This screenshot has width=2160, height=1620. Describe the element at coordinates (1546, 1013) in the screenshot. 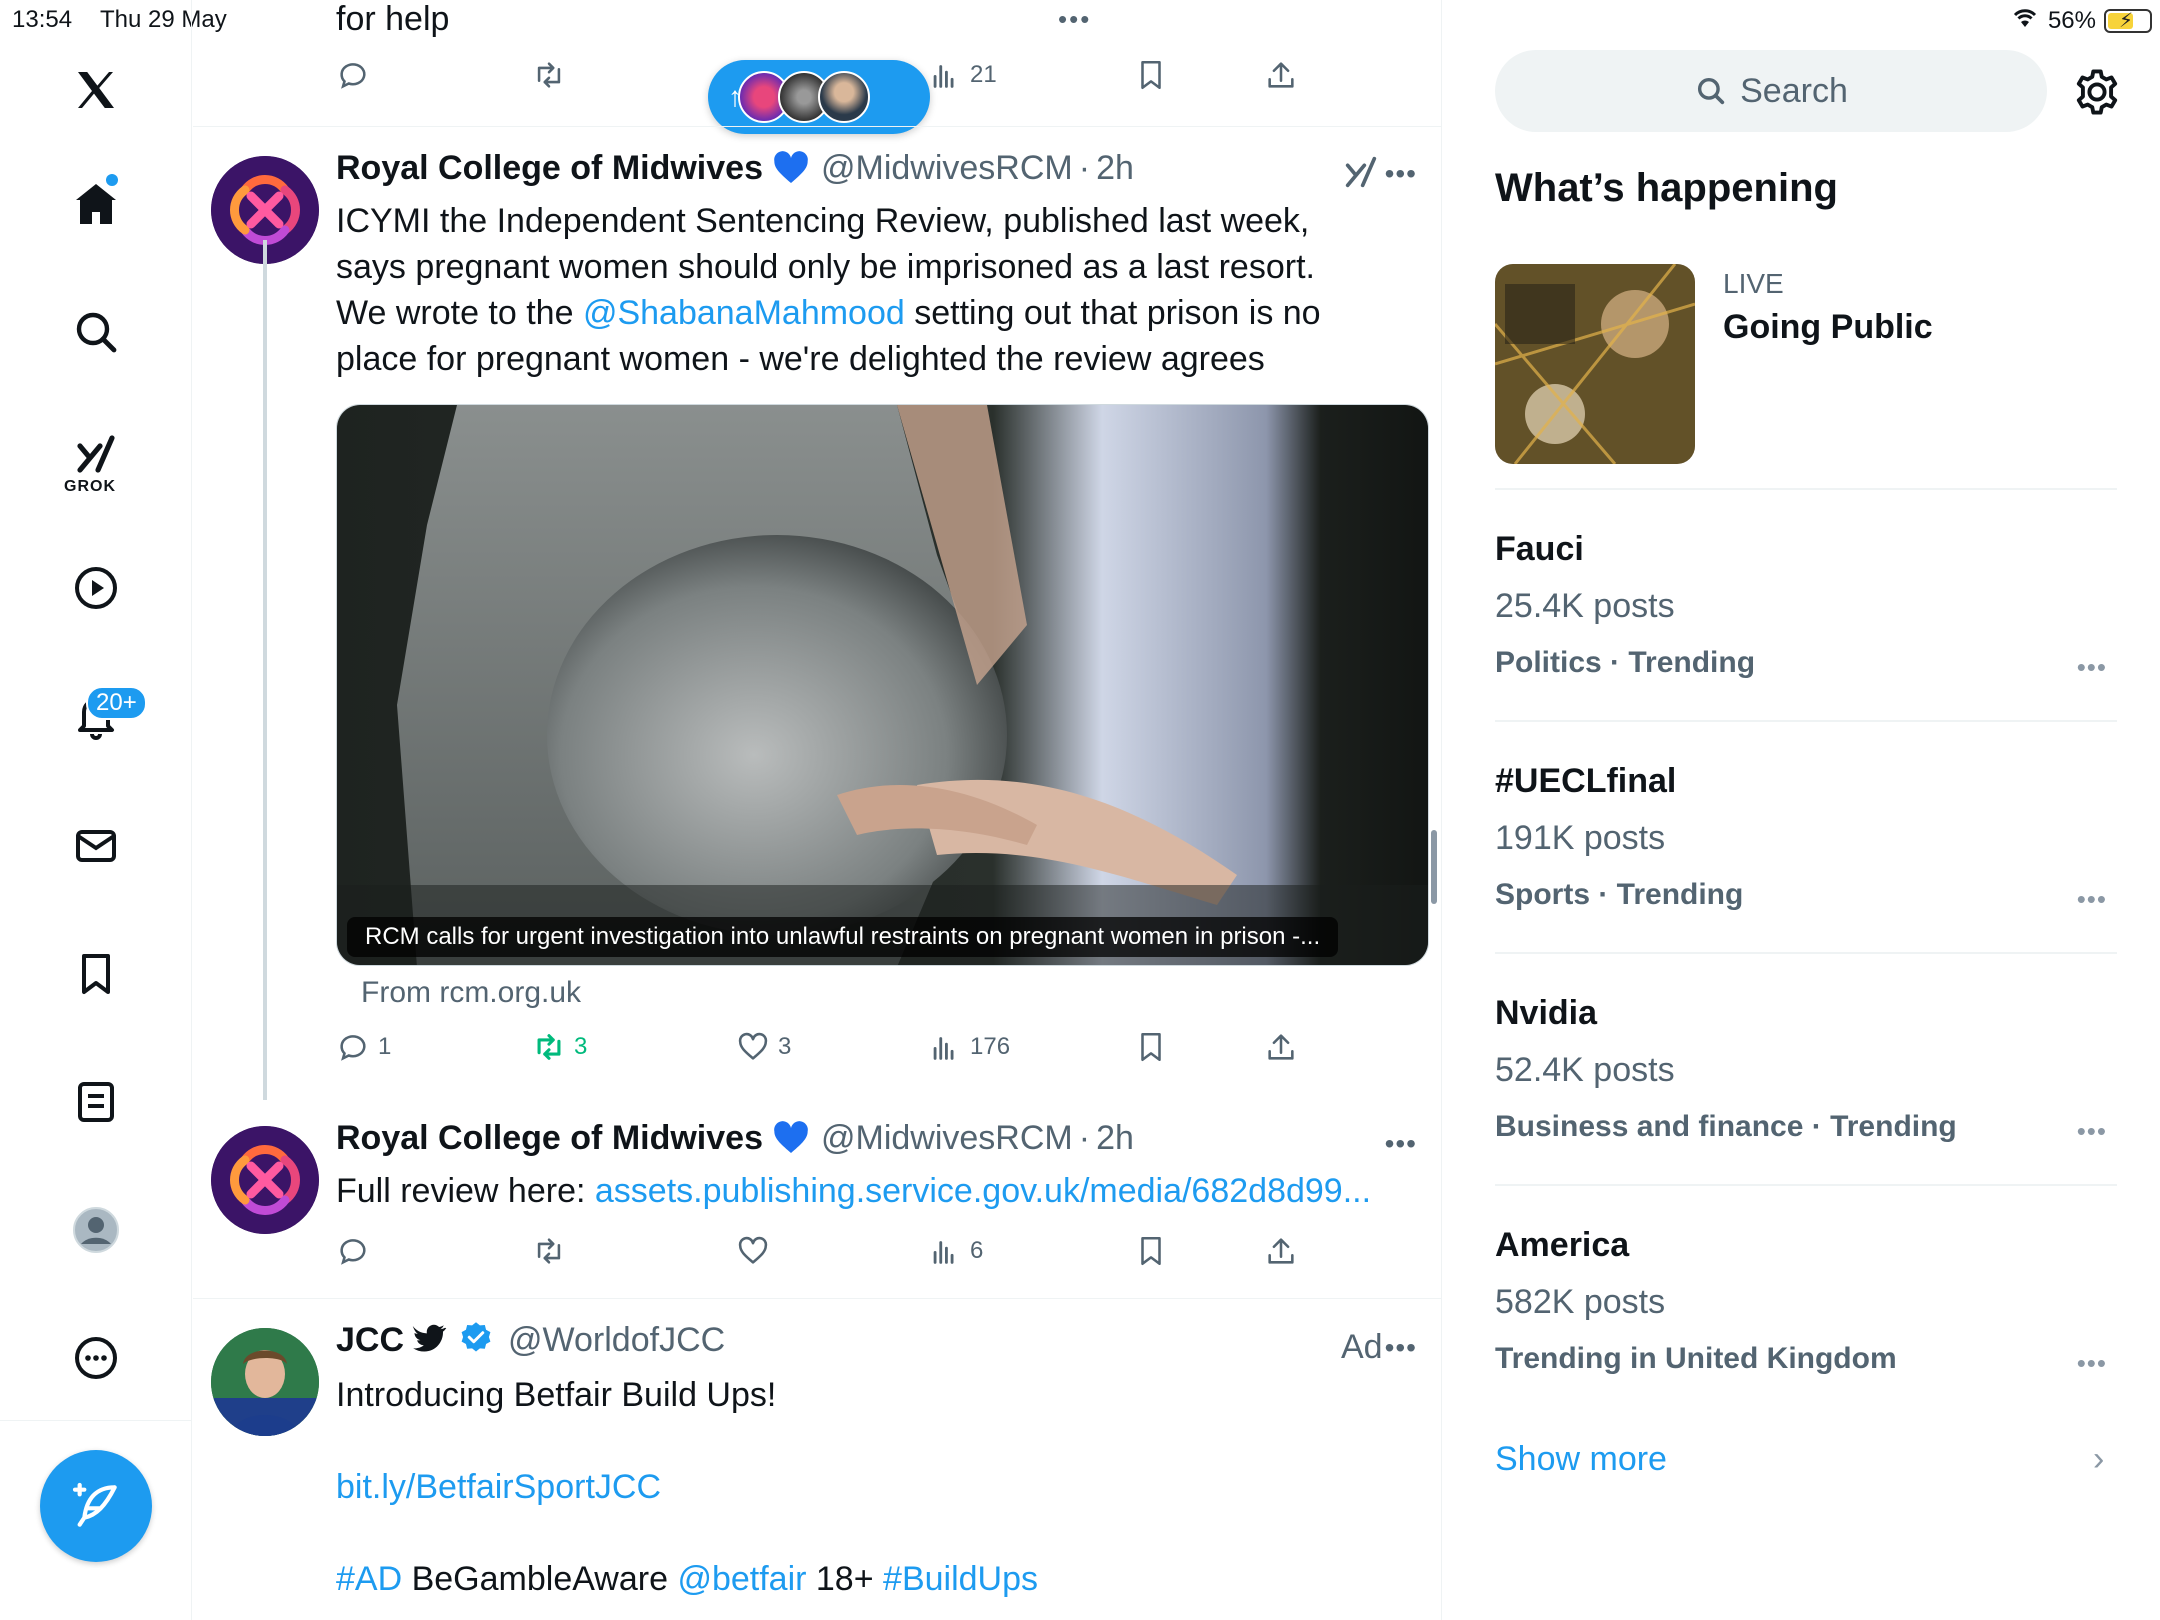

I see `trend-name: Nvidia` at that location.